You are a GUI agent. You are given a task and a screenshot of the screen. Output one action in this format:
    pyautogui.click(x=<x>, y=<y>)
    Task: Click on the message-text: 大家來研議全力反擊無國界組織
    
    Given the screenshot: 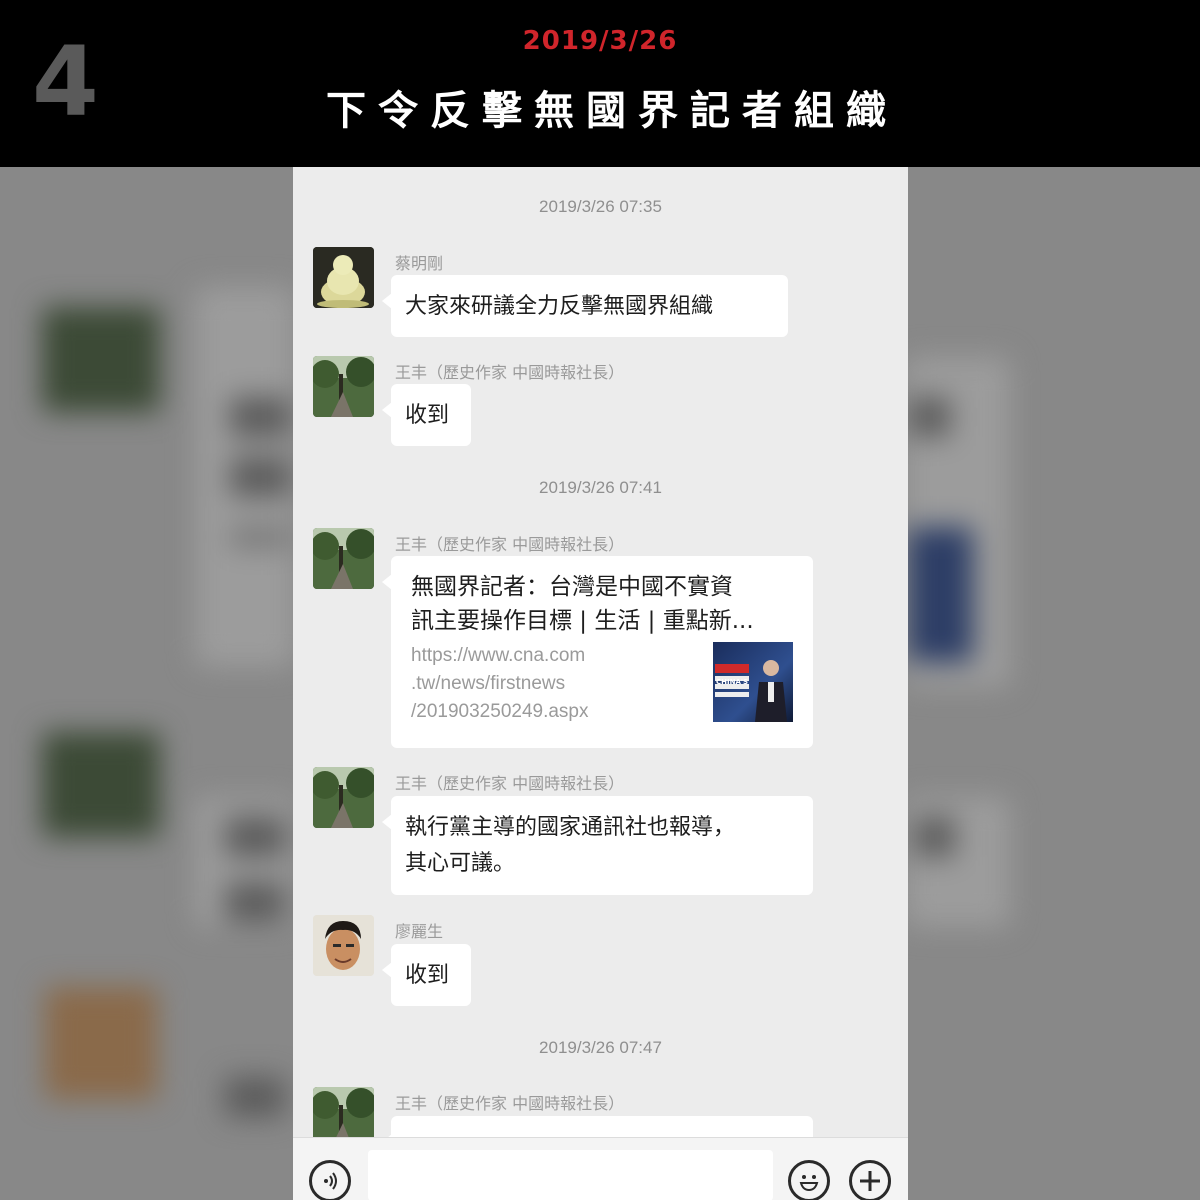 What is the action you would take?
    pyautogui.click(x=559, y=306)
    